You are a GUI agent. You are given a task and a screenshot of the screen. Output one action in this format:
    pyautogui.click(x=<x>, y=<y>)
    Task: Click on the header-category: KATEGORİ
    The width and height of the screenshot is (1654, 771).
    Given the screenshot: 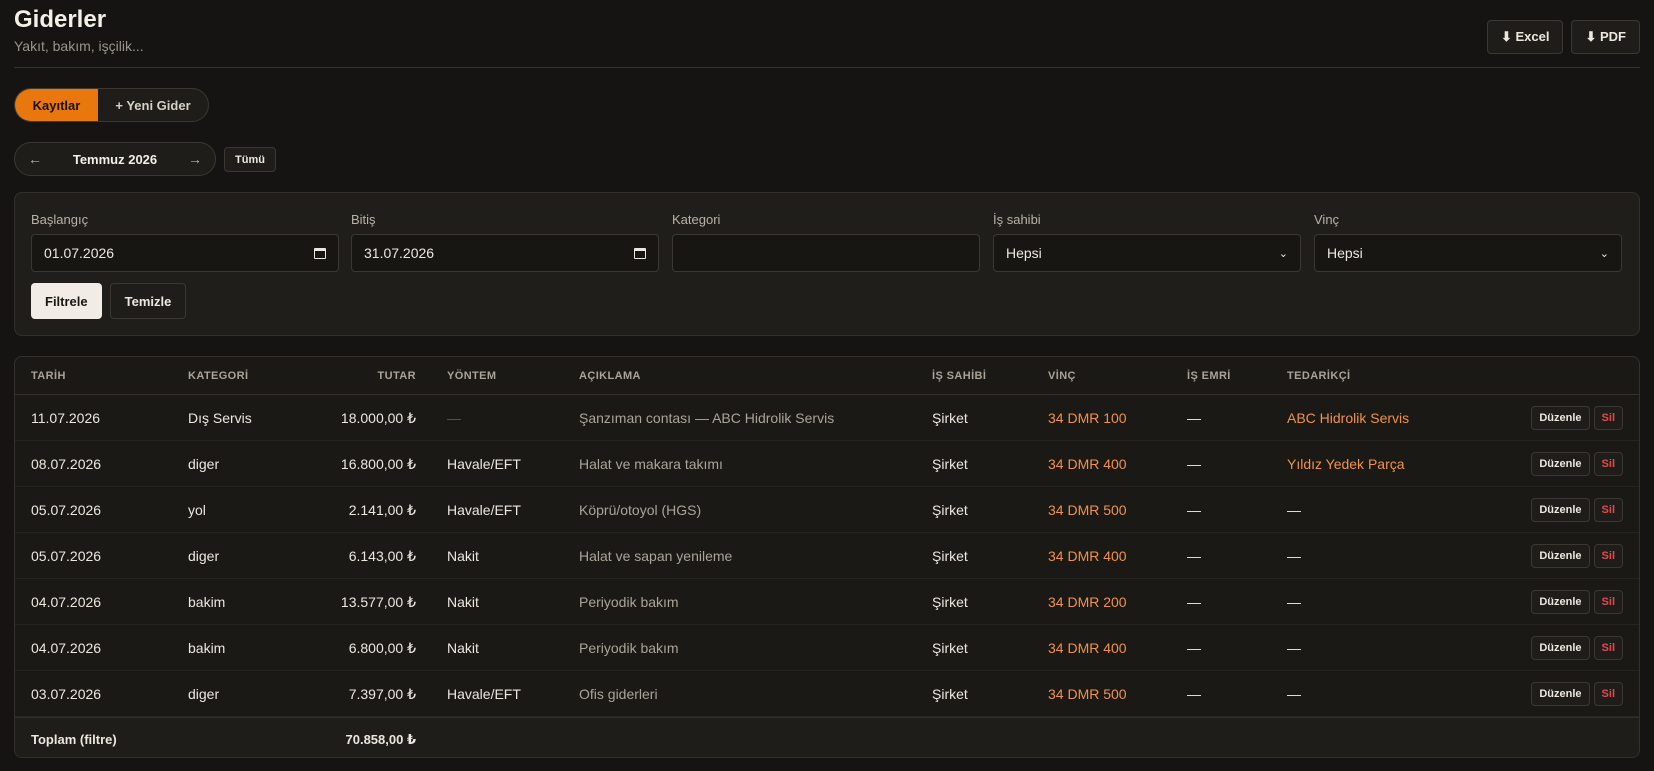 What is the action you would take?
    pyautogui.click(x=218, y=376)
    